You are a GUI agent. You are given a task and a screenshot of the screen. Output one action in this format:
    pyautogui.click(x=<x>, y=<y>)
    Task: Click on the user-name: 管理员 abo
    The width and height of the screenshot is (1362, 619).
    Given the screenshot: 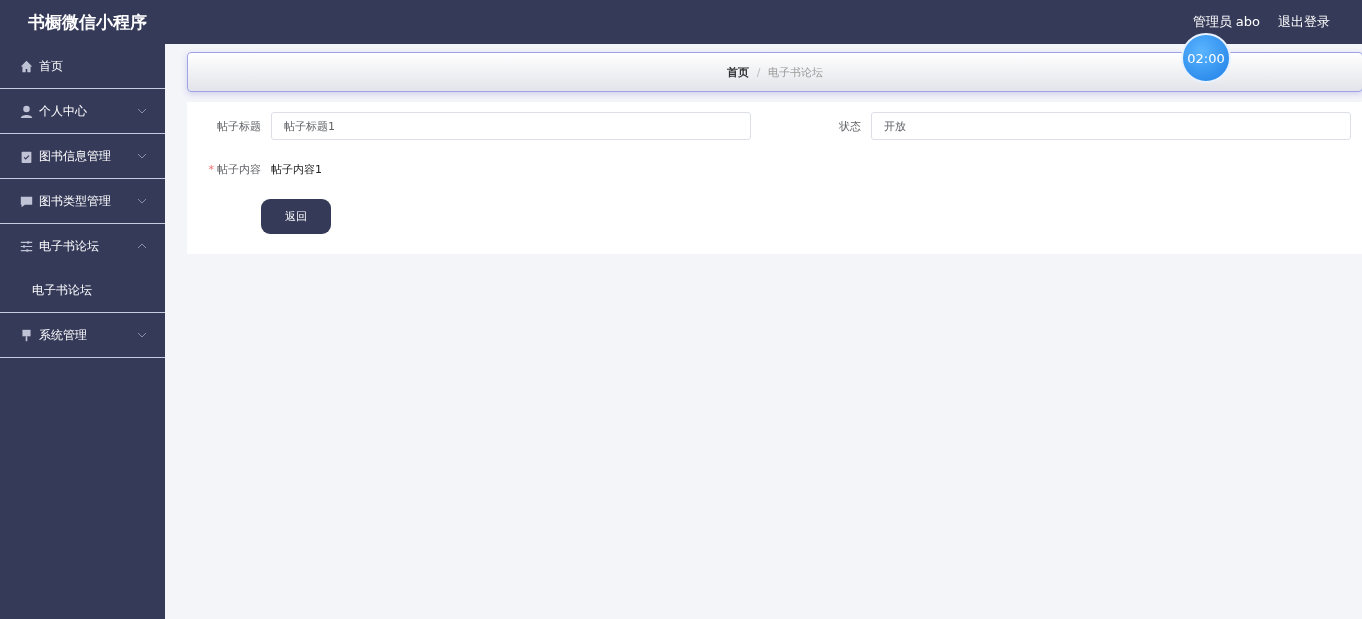 What is the action you would take?
    pyautogui.click(x=1226, y=22)
    